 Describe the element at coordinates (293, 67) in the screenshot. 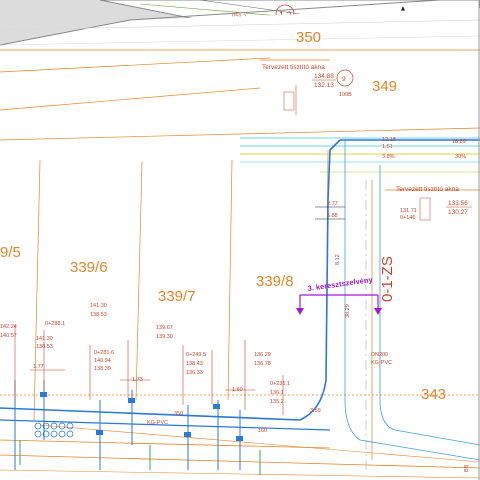

I see `manhole-upper-label: Tervezett tisztító akna` at that location.